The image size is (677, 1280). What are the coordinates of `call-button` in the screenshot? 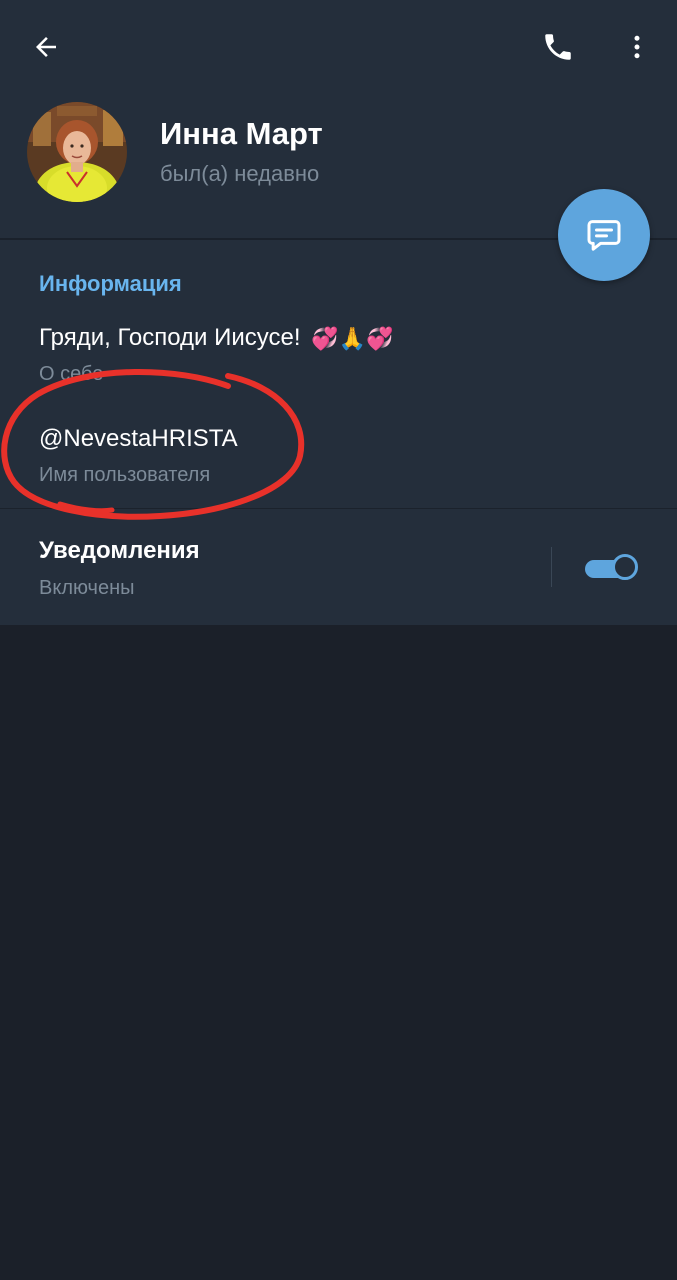 It's located at (558, 47).